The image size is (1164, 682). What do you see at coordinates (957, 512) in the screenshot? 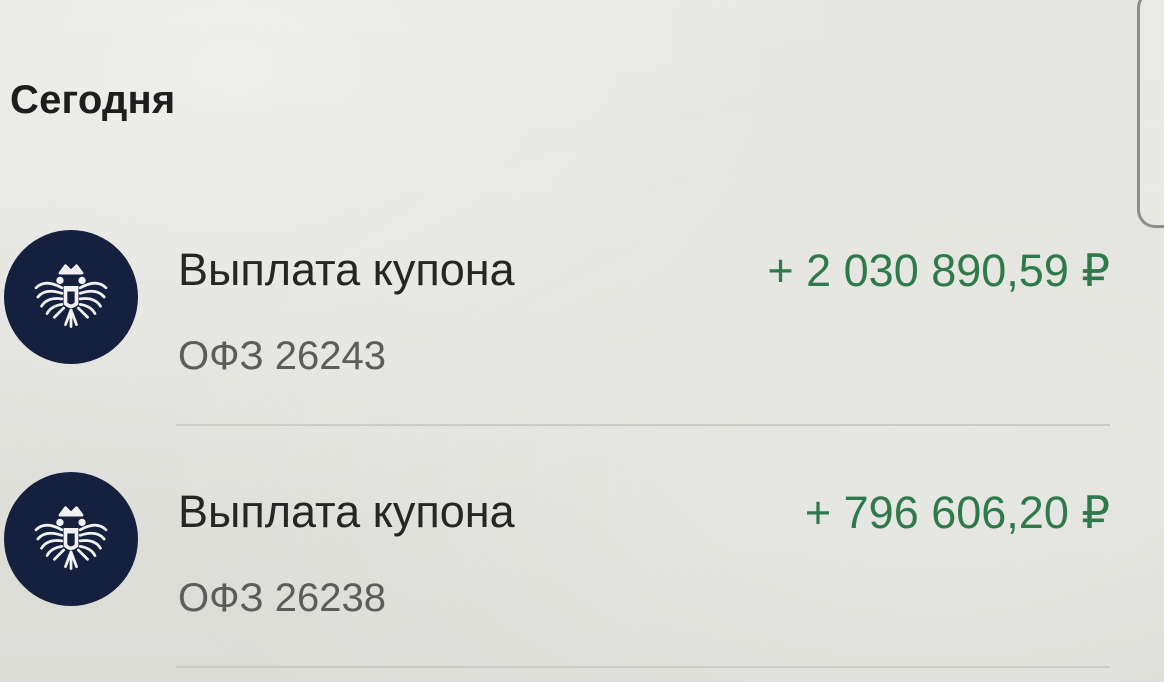
I see `transaction-amount: + 796 606,20 ₽` at bounding box center [957, 512].